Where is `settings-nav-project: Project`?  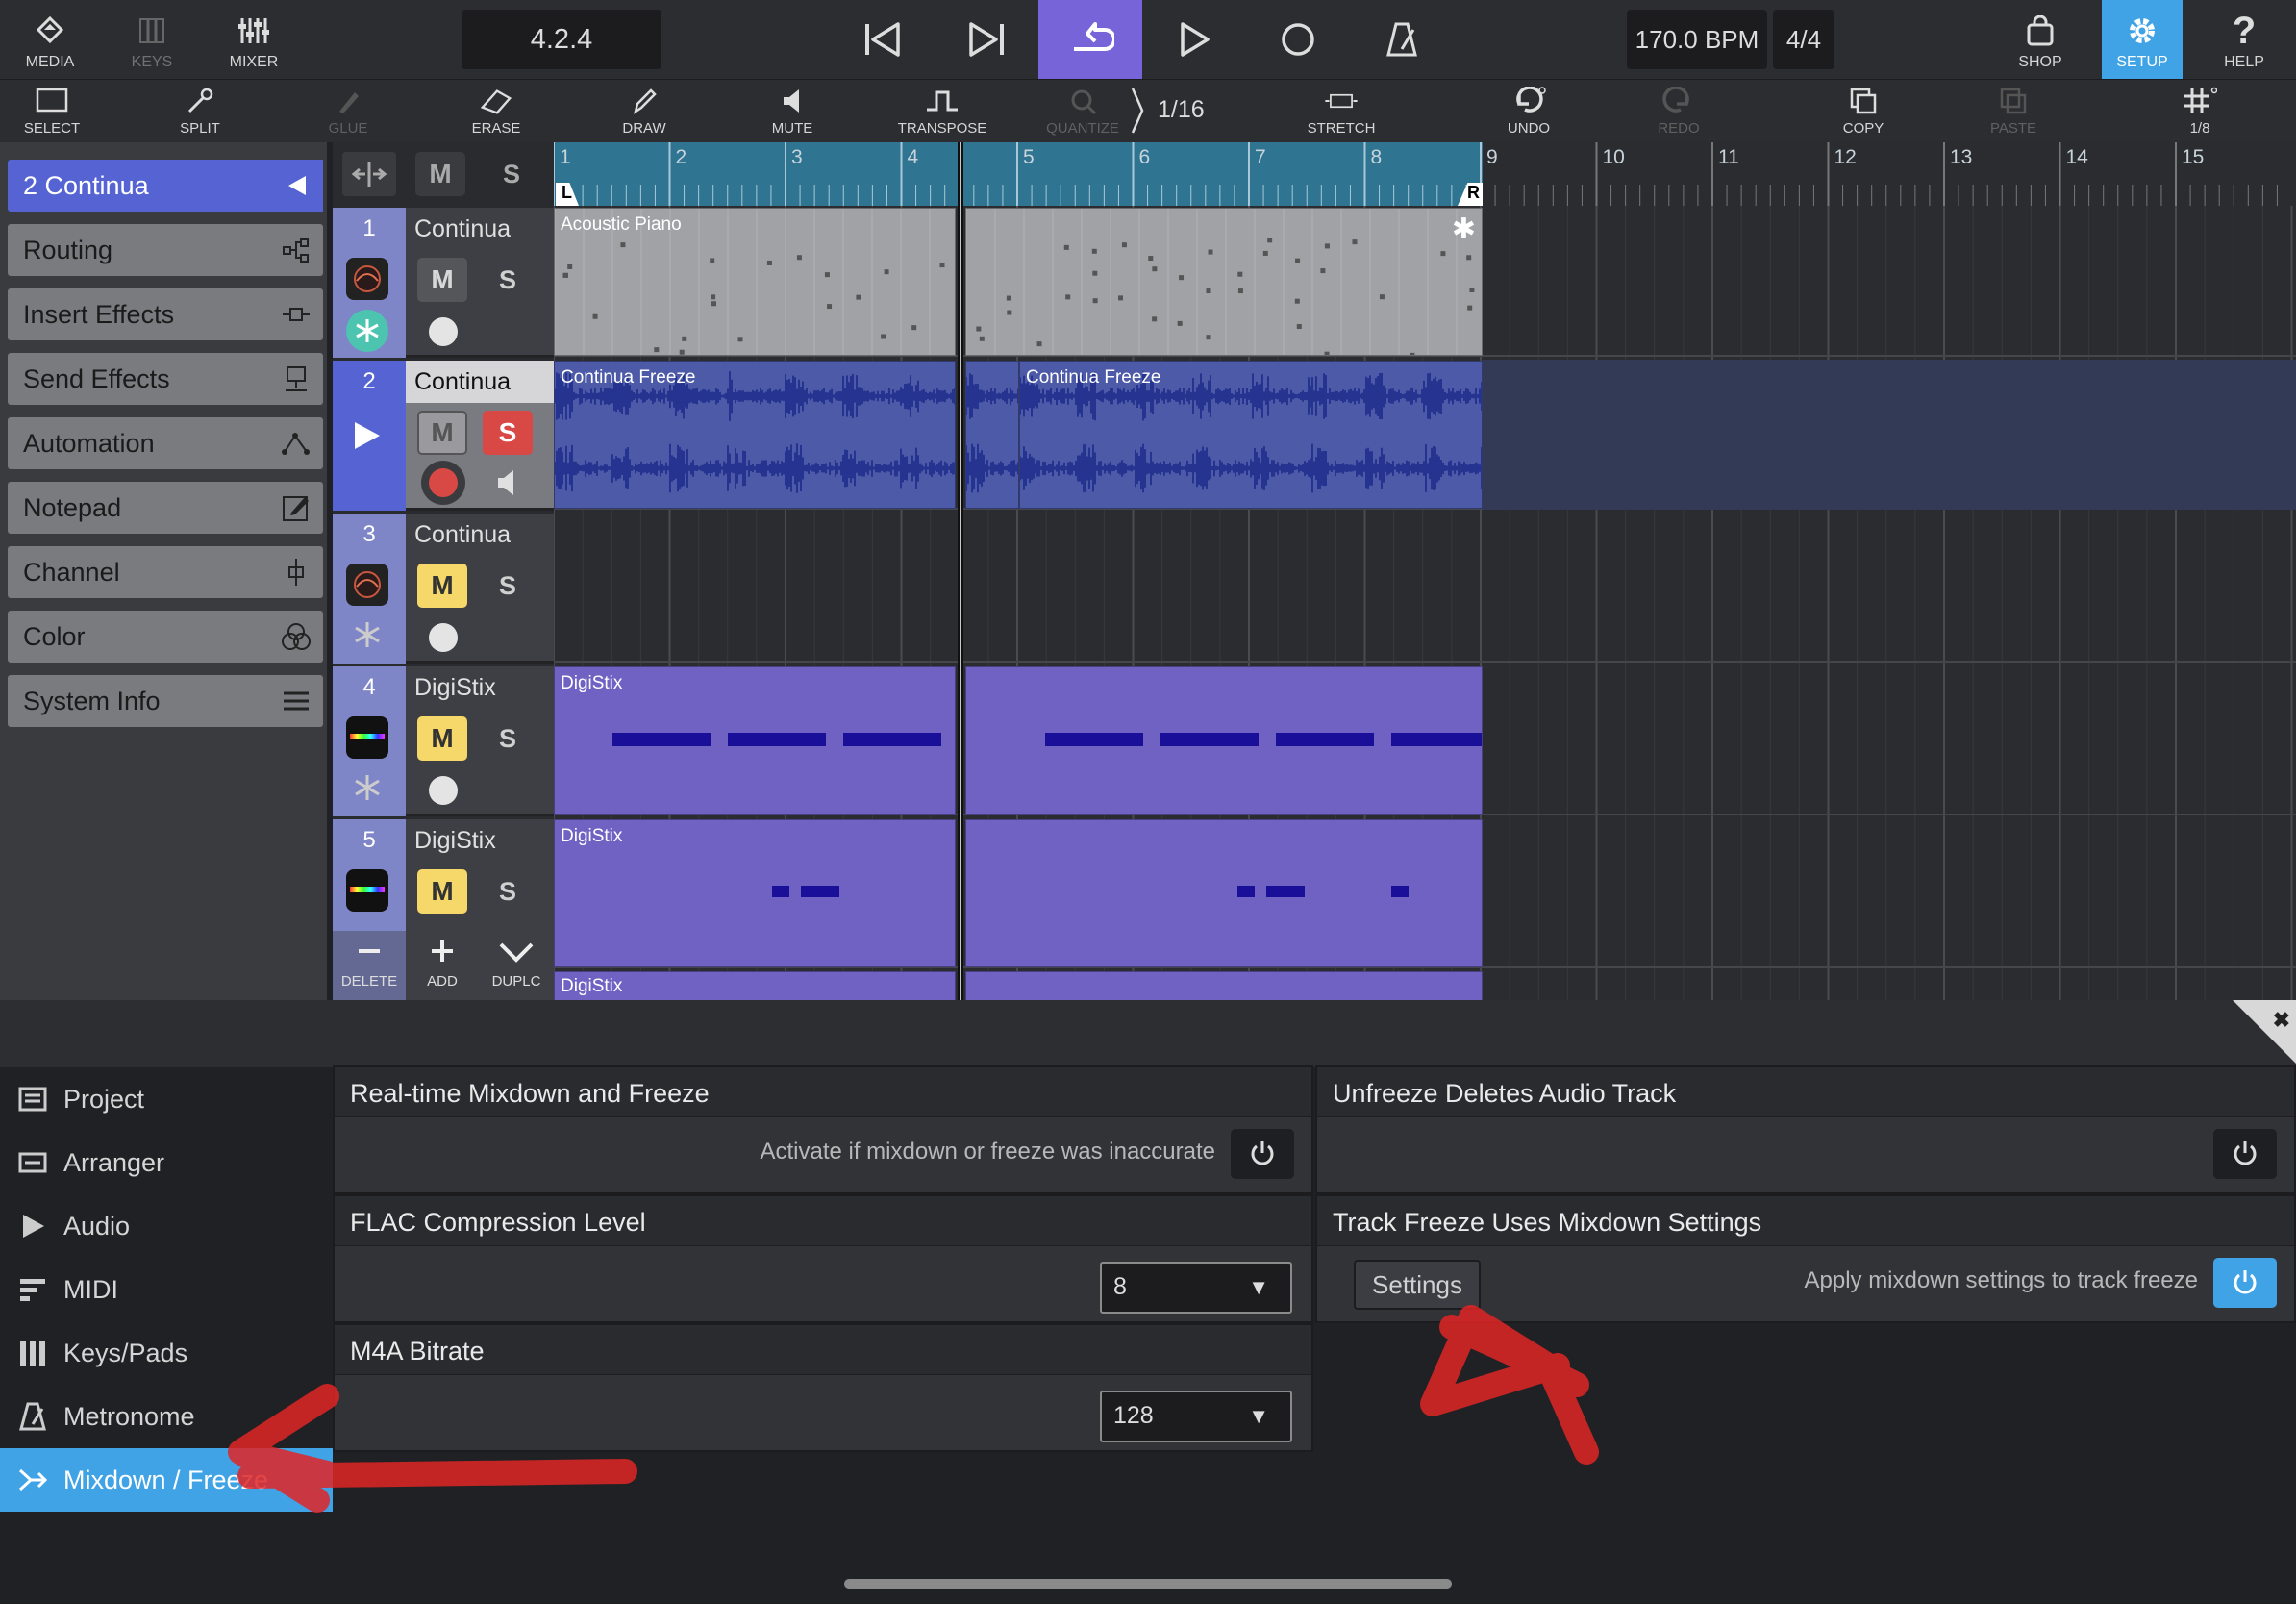 settings-nav-project: Project is located at coordinates (166, 1099).